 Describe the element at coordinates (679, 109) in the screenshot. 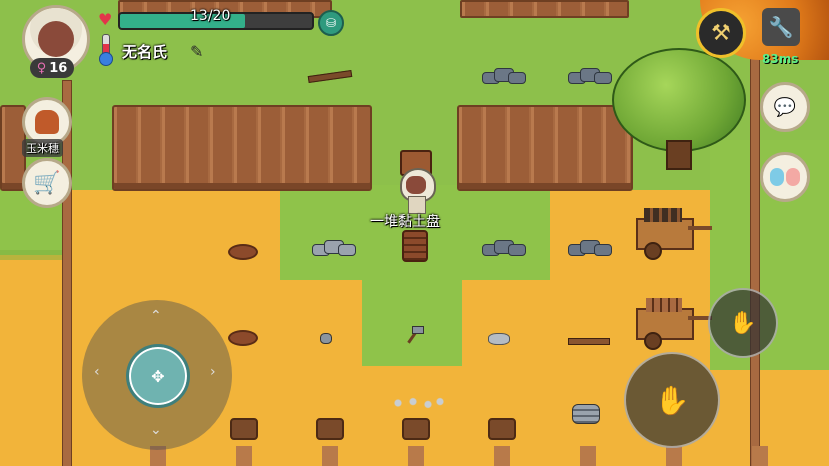

I see `tree` at that location.